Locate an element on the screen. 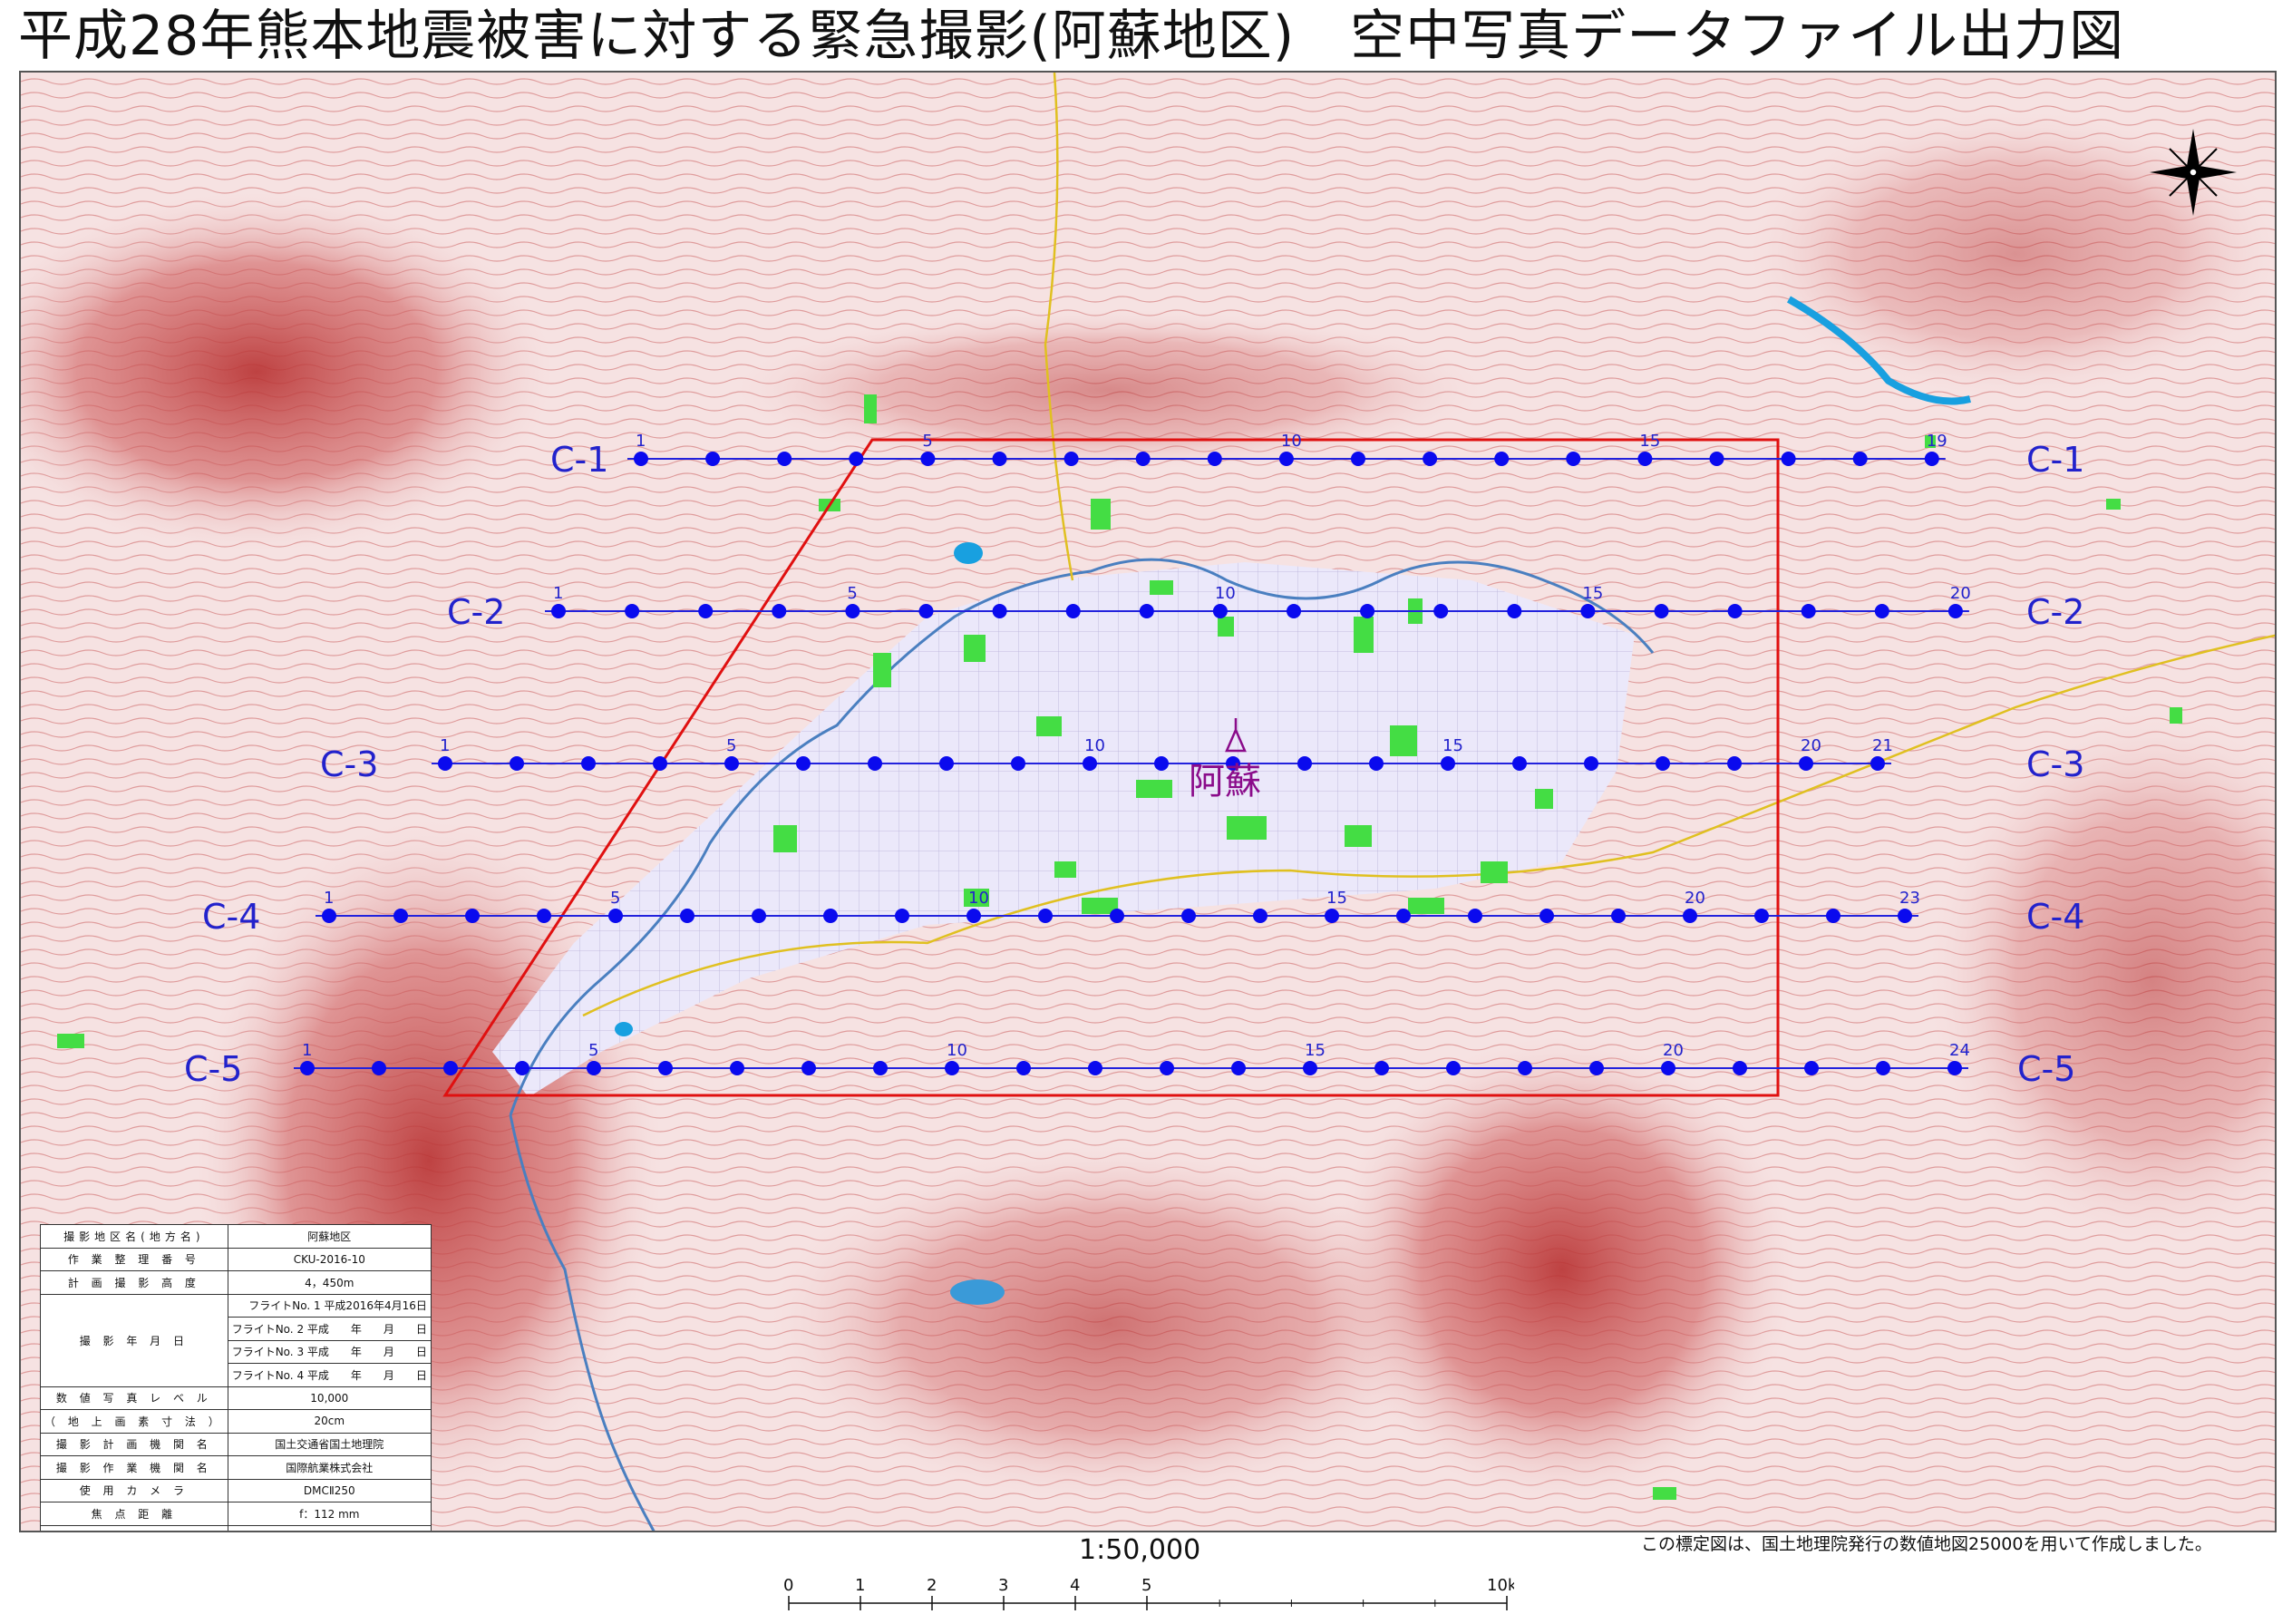 The height and width of the screenshot is (1624, 2292). info-label: 使 用 カ メ ラ is located at coordinates (134, 1490).